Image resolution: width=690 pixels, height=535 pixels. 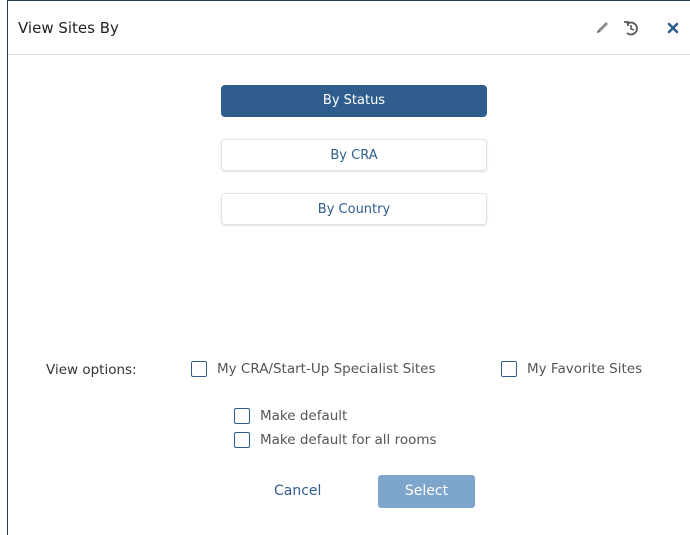 I want to click on make-default-option: Make default, so click(x=290, y=416).